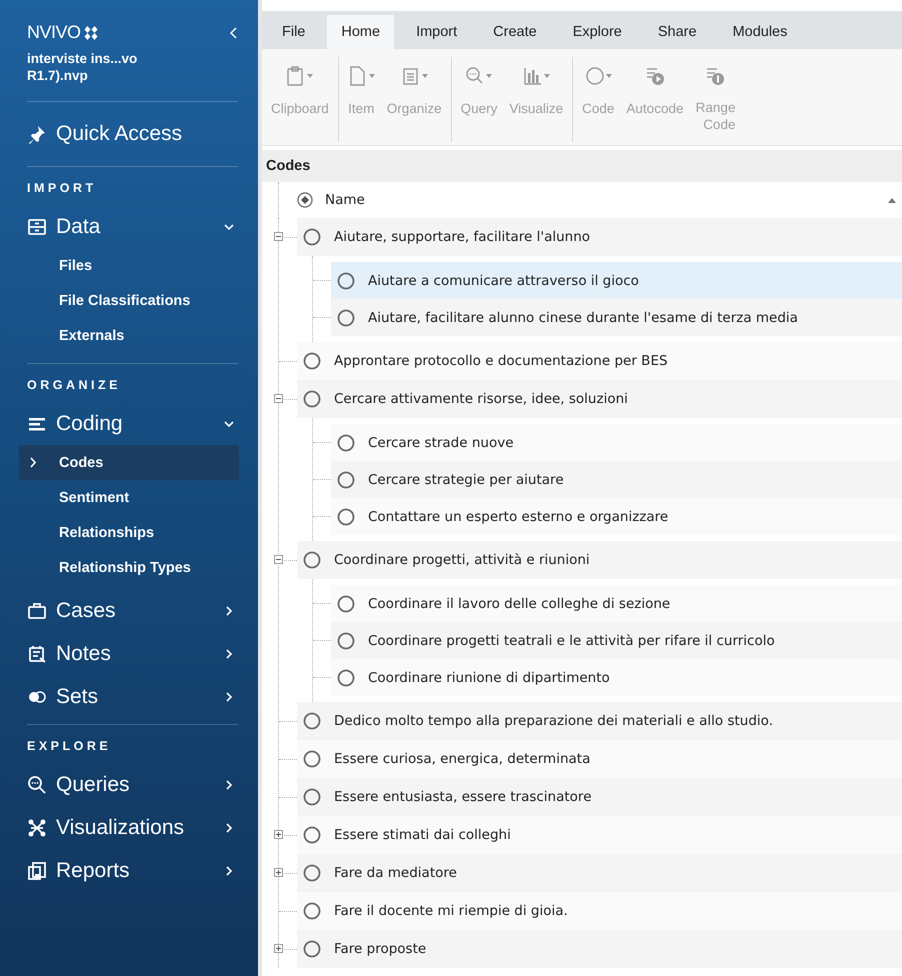 The width and height of the screenshot is (902, 976). What do you see at coordinates (288, 166) in the screenshot?
I see `panel-title: Codes` at bounding box center [288, 166].